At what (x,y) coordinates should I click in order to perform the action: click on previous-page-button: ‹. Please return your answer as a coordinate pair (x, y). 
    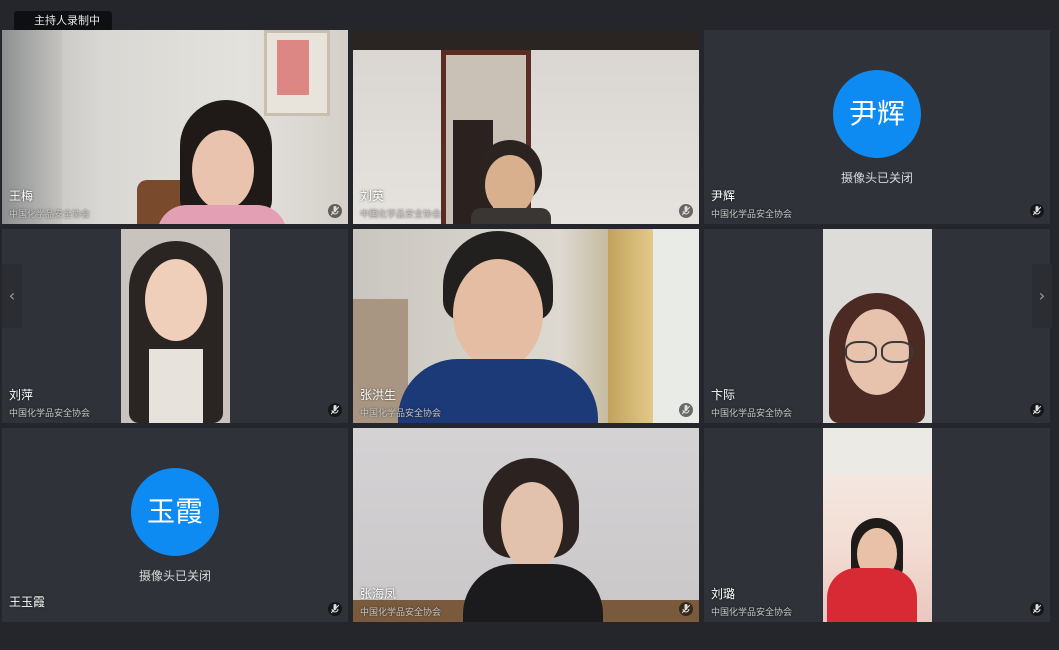
    Looking at the image, I should click on (12, 296).